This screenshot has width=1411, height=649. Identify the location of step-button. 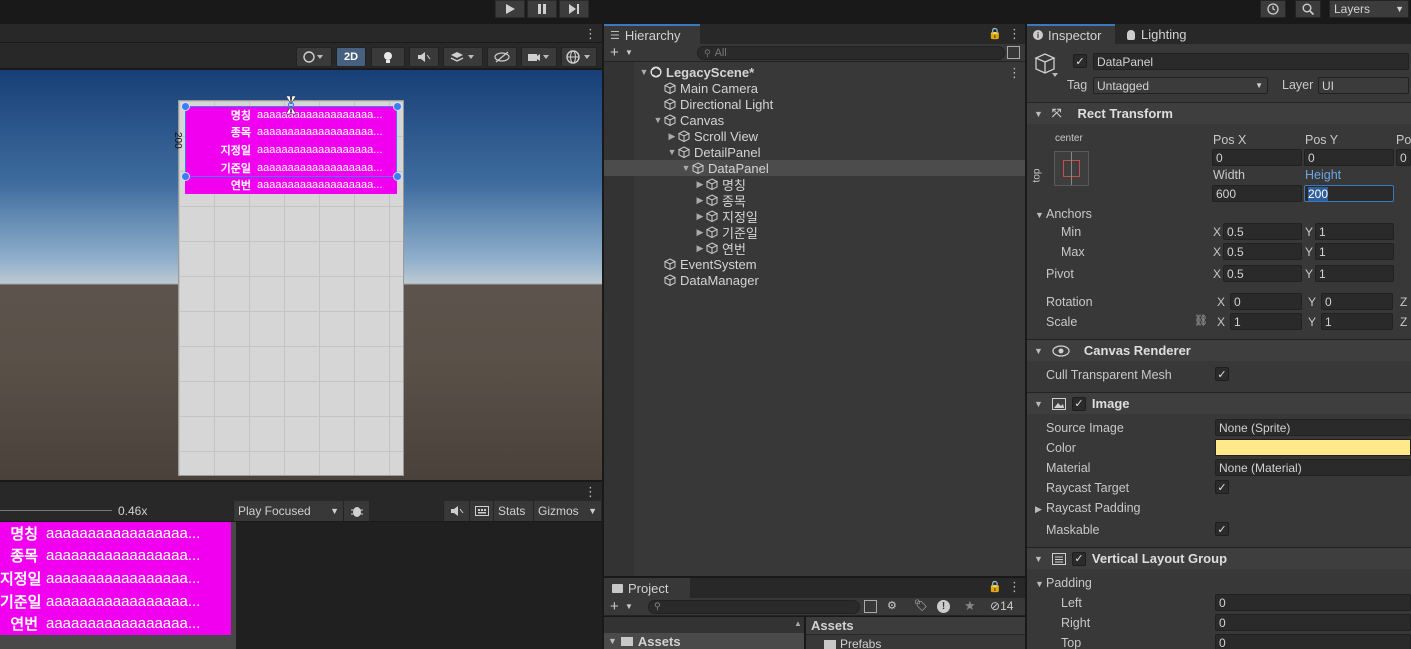
(574, 9).